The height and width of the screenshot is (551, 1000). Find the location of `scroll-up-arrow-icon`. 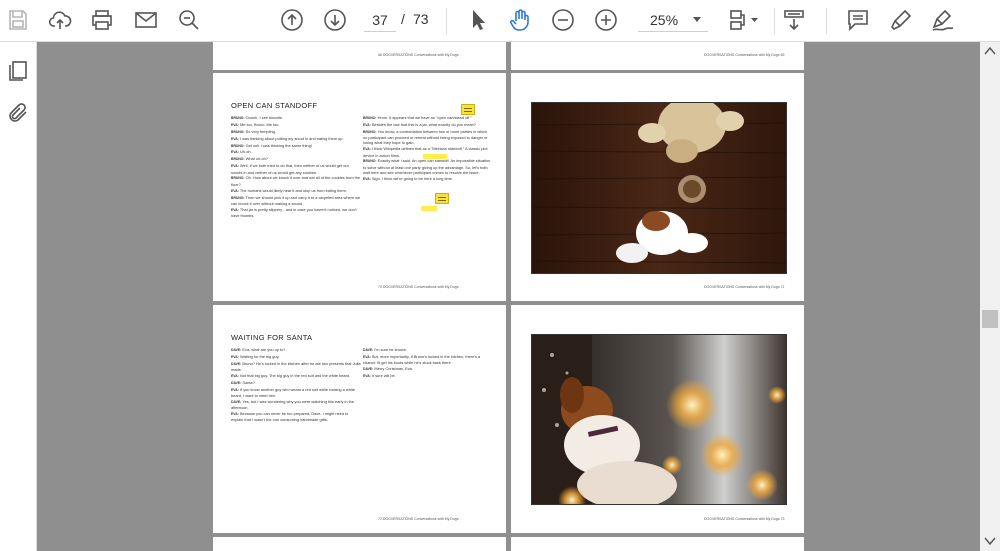

scroll-up-arrow-icon is located at coordinates (990, 51).